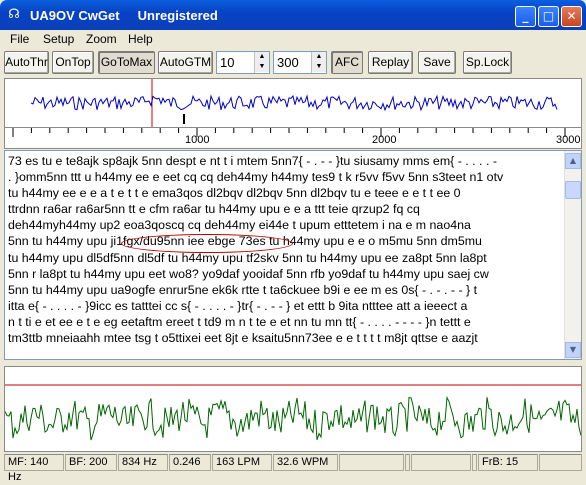 The image size is (586, 485). What do you see at coordinates (243, 62) in the screenshot?
I see `threshold-spinner: 10 ▲ ▼` at bounding box center [243, 62].